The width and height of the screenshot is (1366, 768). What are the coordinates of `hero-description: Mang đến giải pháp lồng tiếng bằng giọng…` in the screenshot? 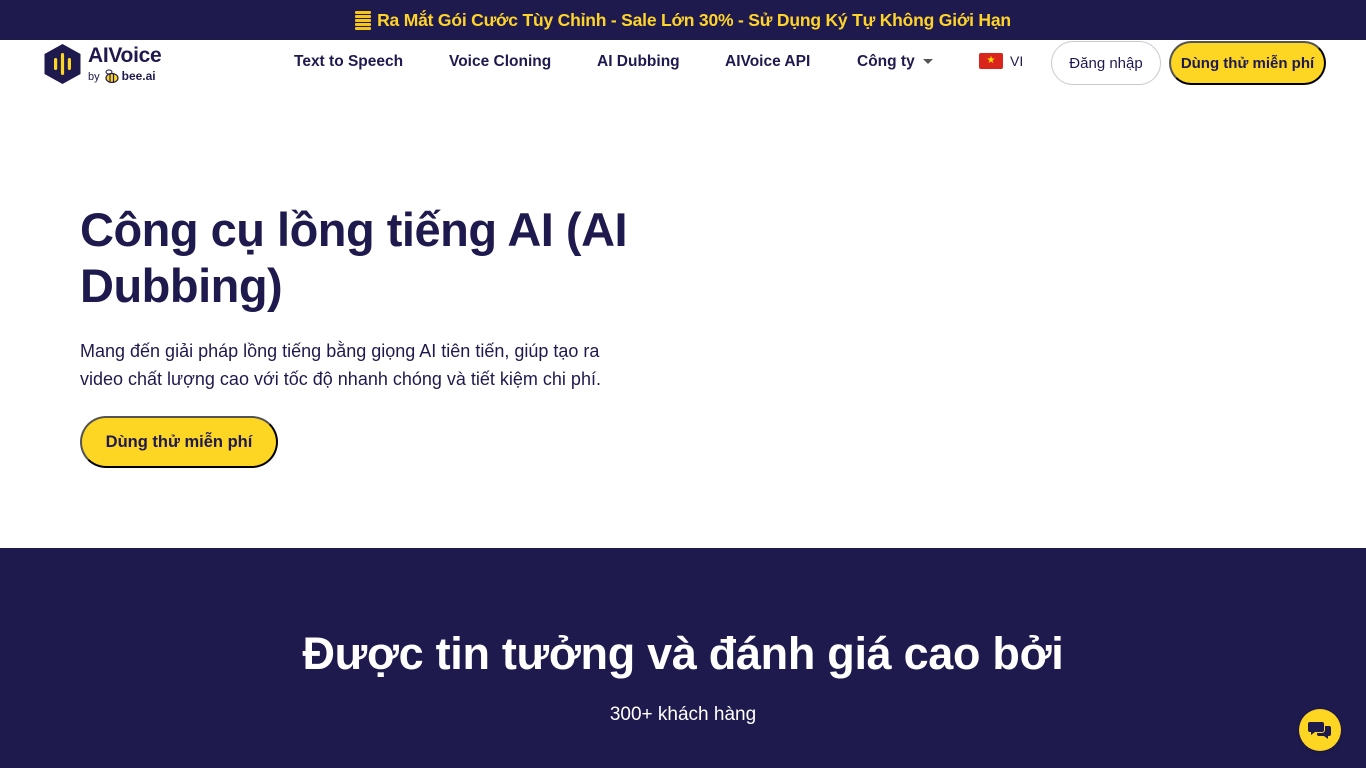 It's located at (340, 365).